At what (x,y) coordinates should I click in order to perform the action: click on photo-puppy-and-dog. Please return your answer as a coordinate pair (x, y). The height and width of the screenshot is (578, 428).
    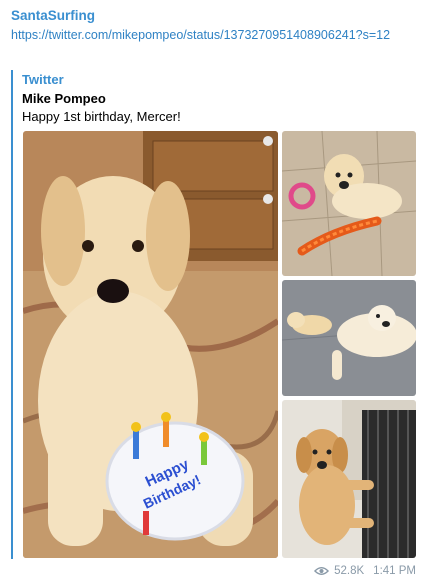
    Looking at the image, I should click on (349, 338).